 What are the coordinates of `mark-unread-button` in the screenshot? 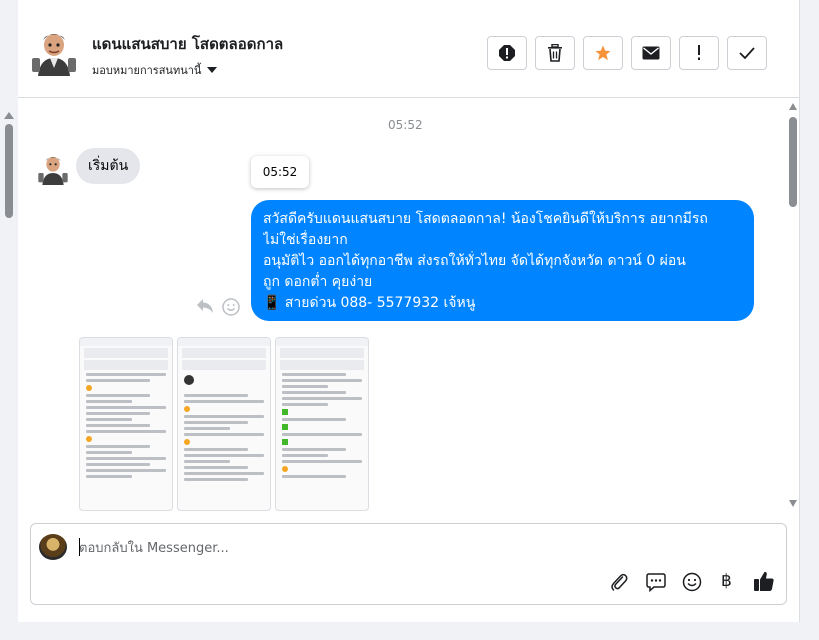 It's located at (651, 53).